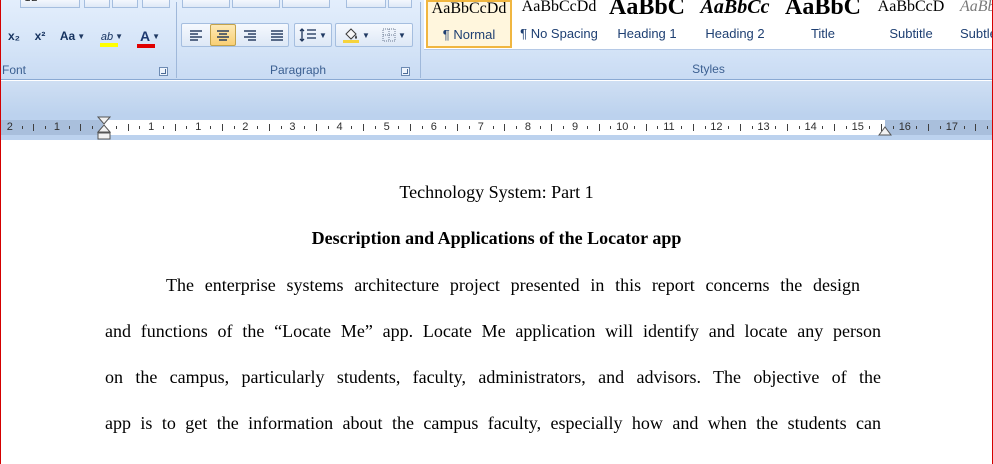  Describe the element at coordinates (976, 33) in the screenshot. I see `style-name: Subtle` at that location.